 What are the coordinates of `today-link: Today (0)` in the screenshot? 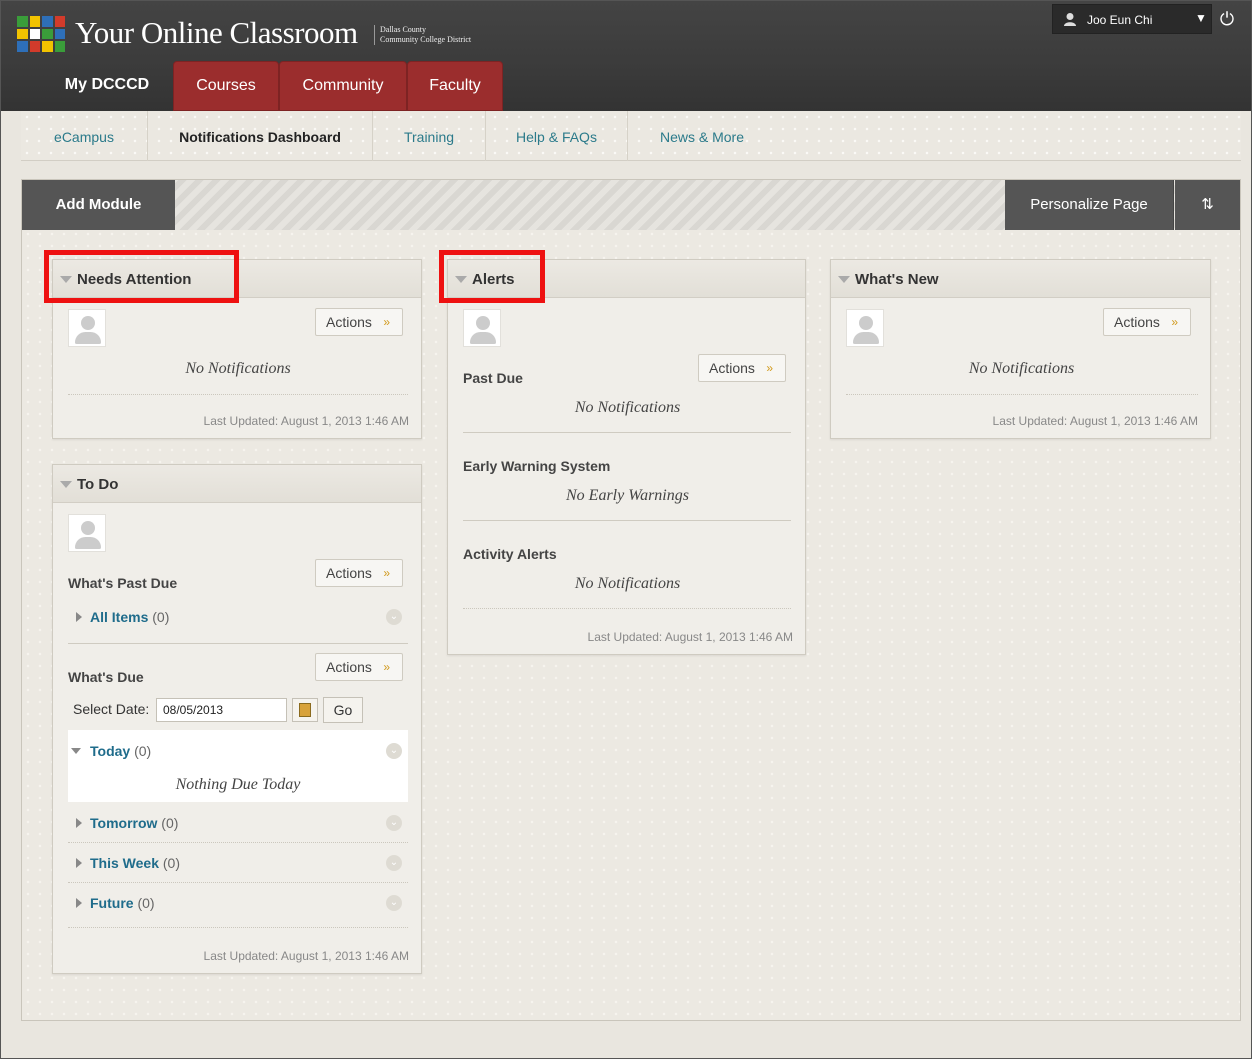 It's located at (120, 751).